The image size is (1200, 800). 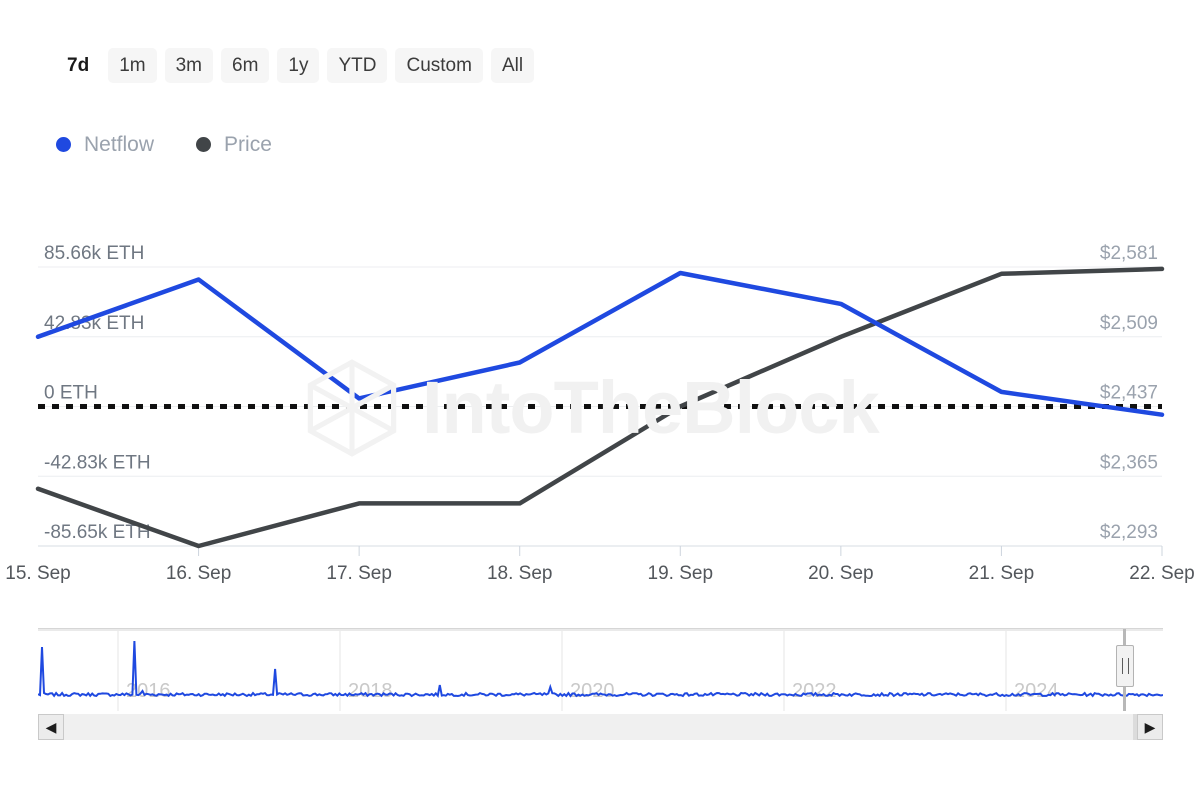 I want to click on scrollbar-track, so click(x=600, y=727).